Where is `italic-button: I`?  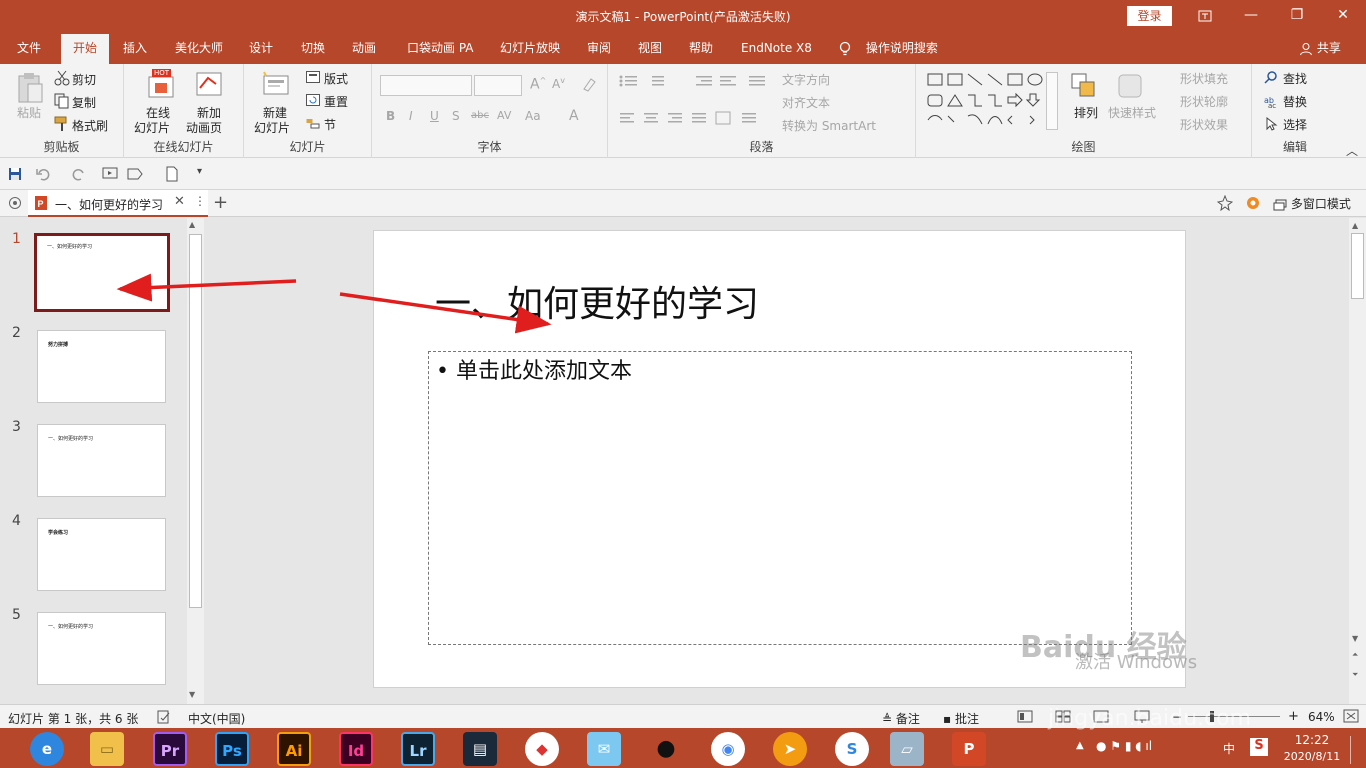
italic-button: I is located at coordinates (411, 116).